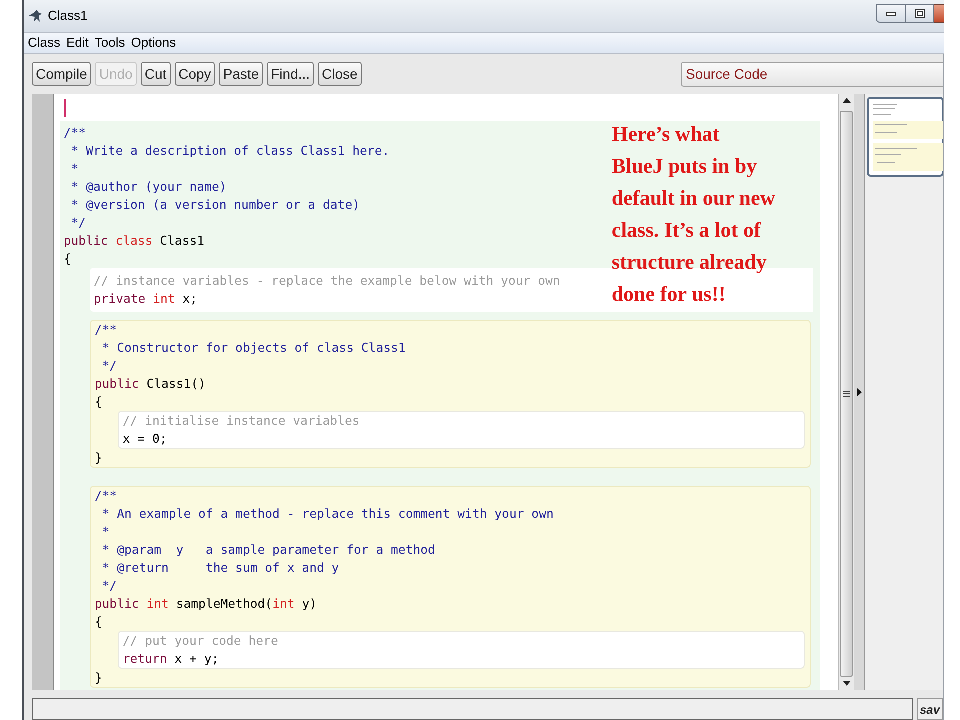 The width and height of the screenshot is (960, 720). I want to click on code-line: * @return the sum of x and y, so click(220, 568).